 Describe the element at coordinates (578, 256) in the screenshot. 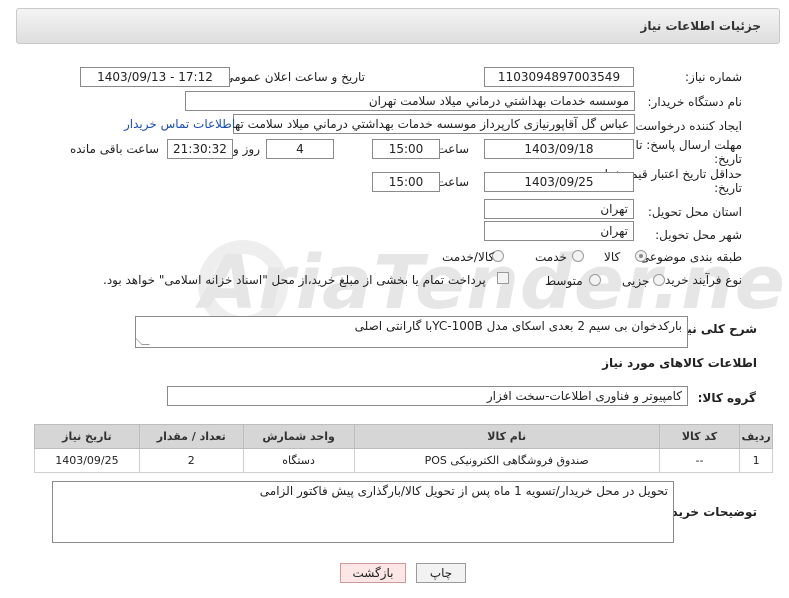

I see `category-radio-service` at that location.